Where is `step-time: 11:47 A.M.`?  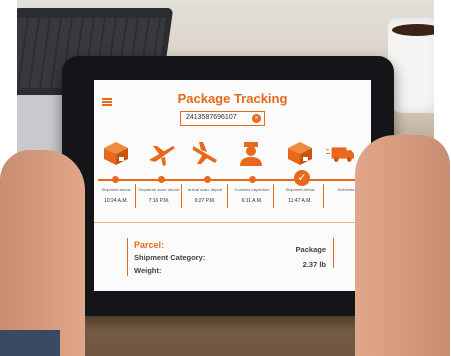
step-time: 11:47 A.M. is located at coordinates (300, 201).